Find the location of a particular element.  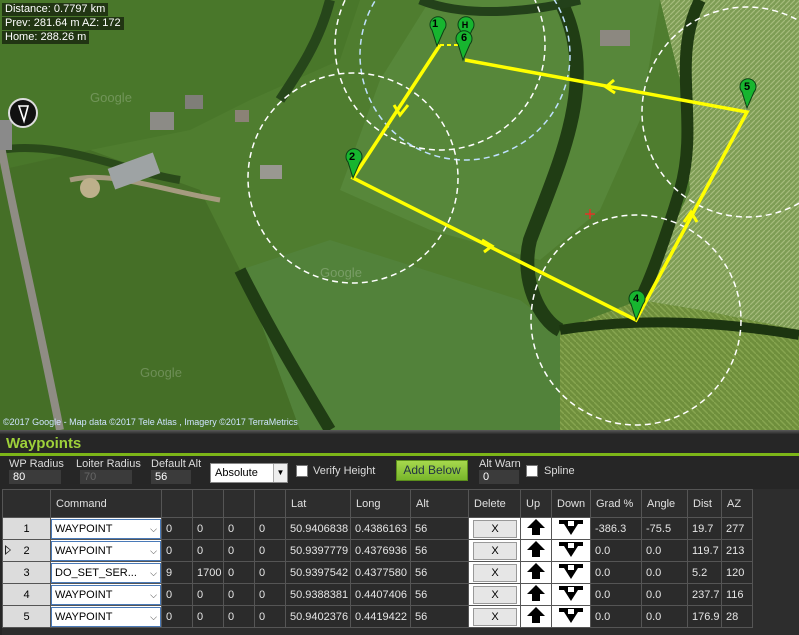

long-header: Long is located at coordinates (380, 503).